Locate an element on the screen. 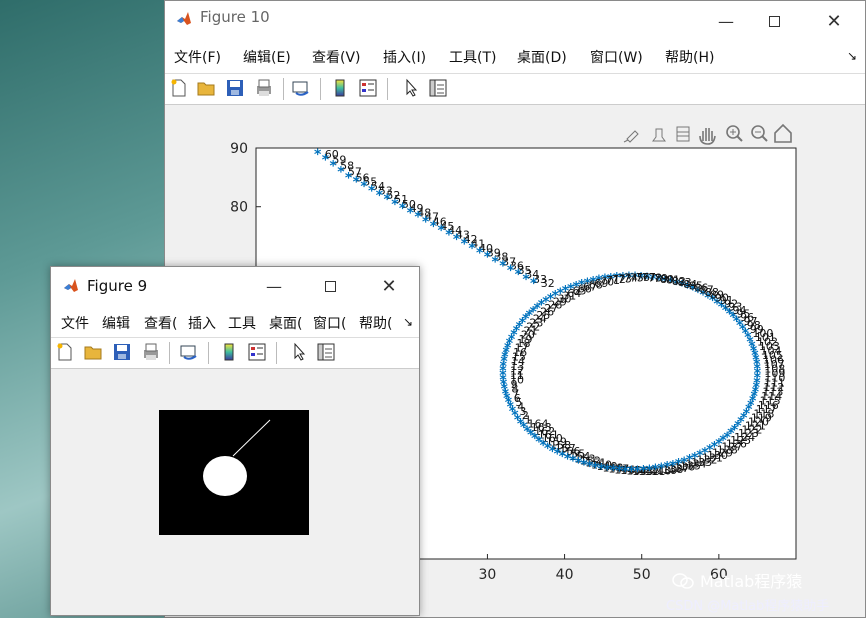 Image resolution: width=866 pixels, height=618 pixels. y-tick-label: 80 is located at coordinates (239, 208).